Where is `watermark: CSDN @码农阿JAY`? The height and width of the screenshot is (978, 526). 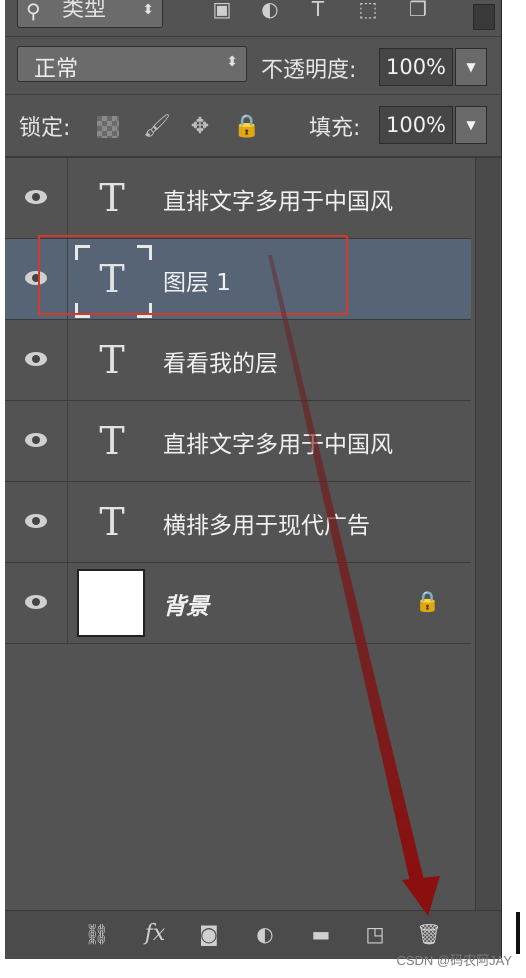 watermark: CSDN @码农阿JAY is located at coordinates (454, 960).